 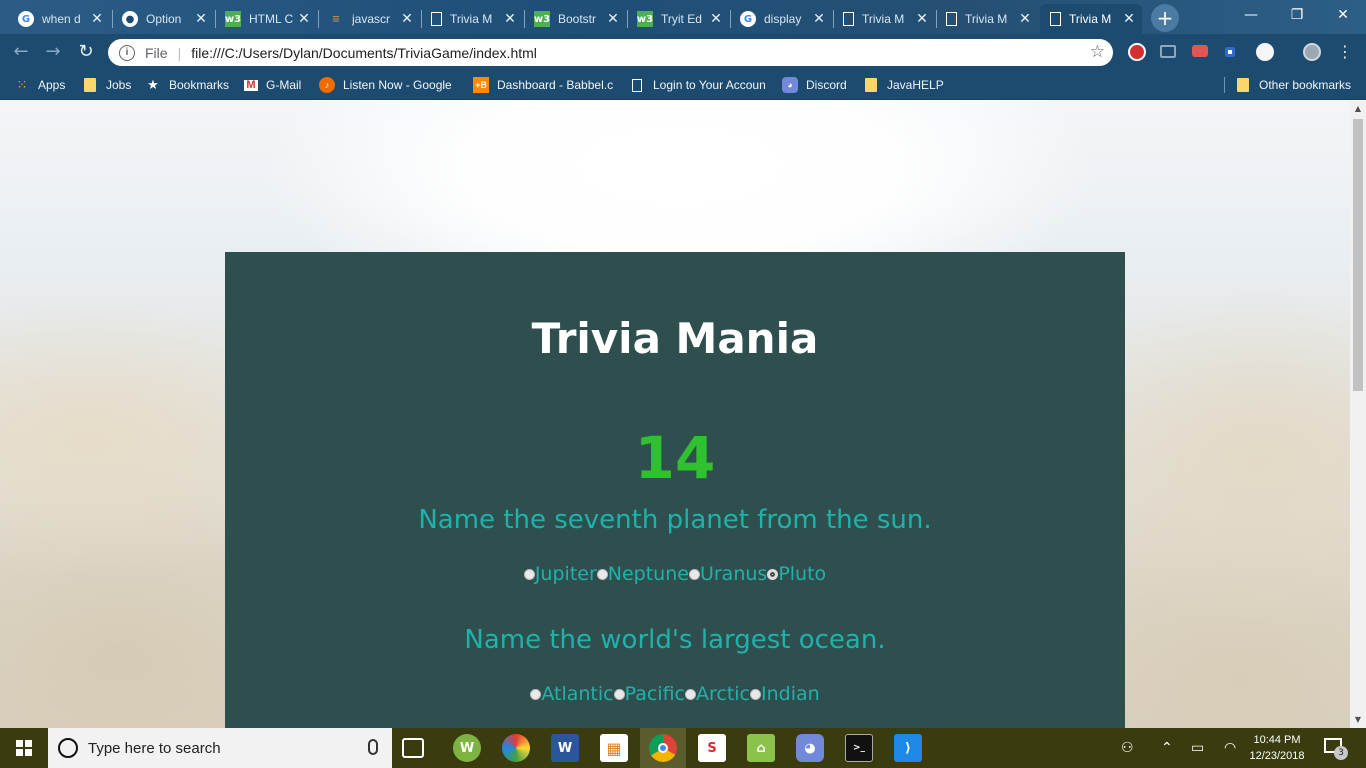 What do you see at coordinates (385, 85) in the screenshot?
I see `bookmark-listen-now: ♪ Listen Now - Google` at bounding box center [385, 85].